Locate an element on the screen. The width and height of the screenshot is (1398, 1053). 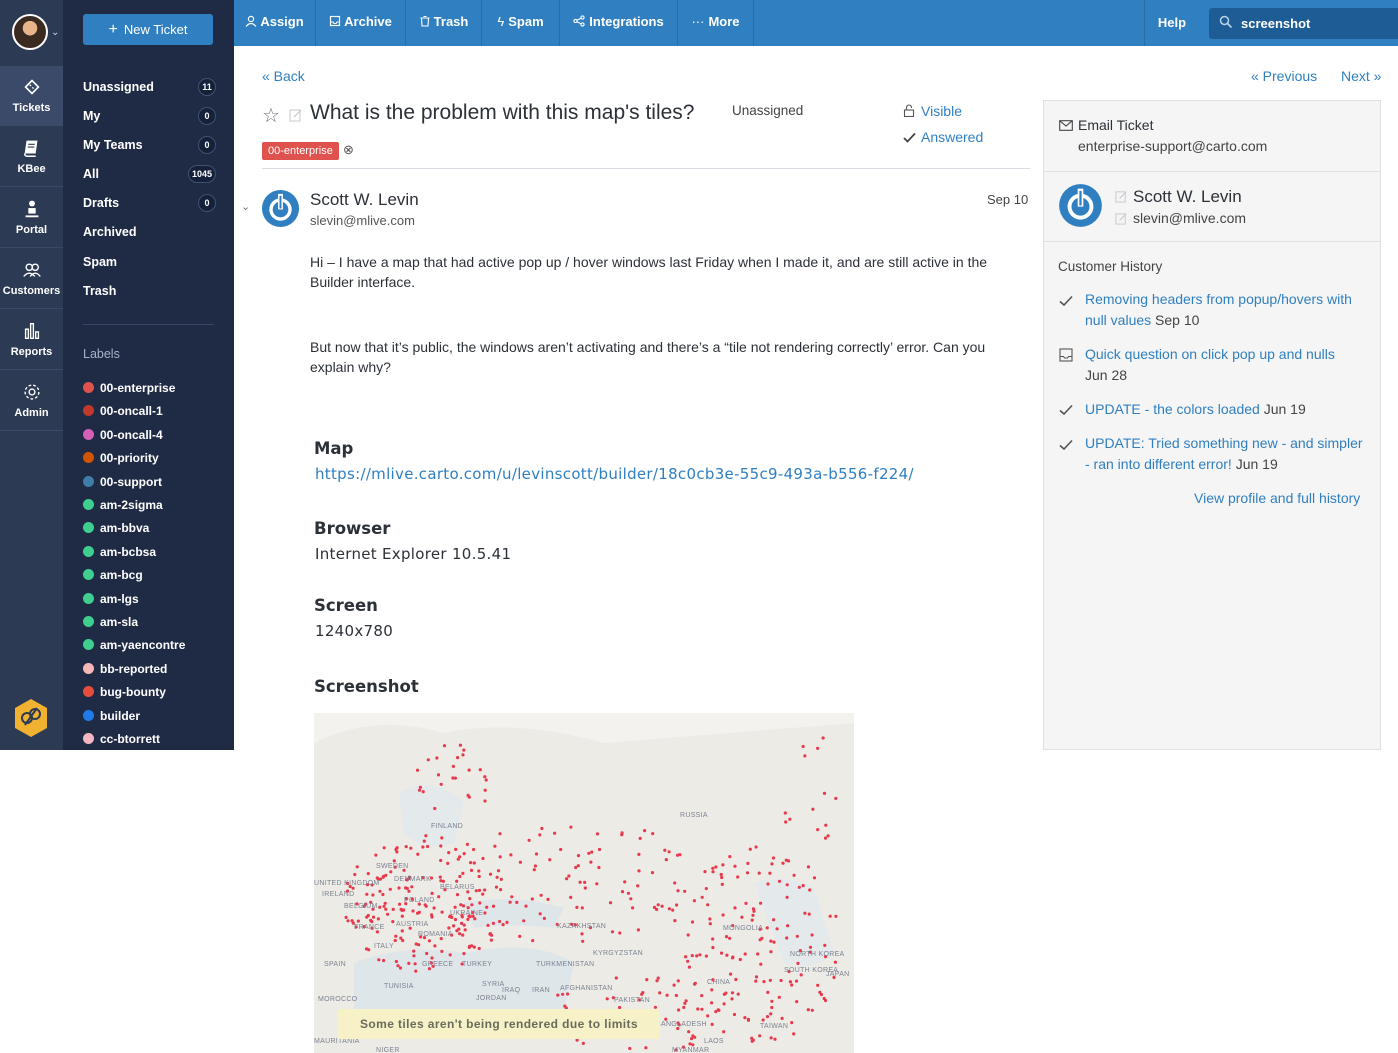
rail-item-portal: Portal is located at coordinates (31, 218).